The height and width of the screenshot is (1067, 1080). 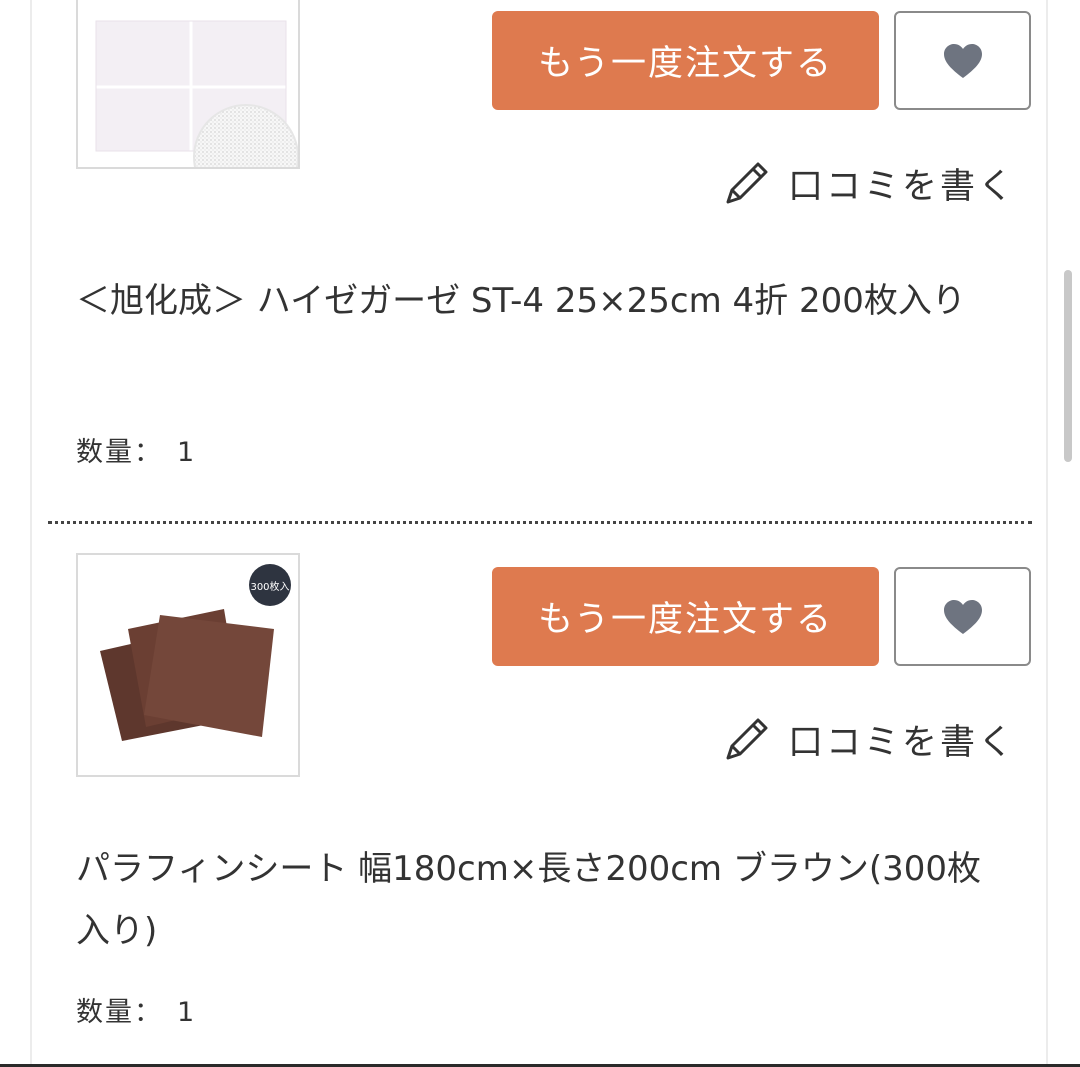 I want to click on scrollbar-thumb, so click(x=1068, y=366).